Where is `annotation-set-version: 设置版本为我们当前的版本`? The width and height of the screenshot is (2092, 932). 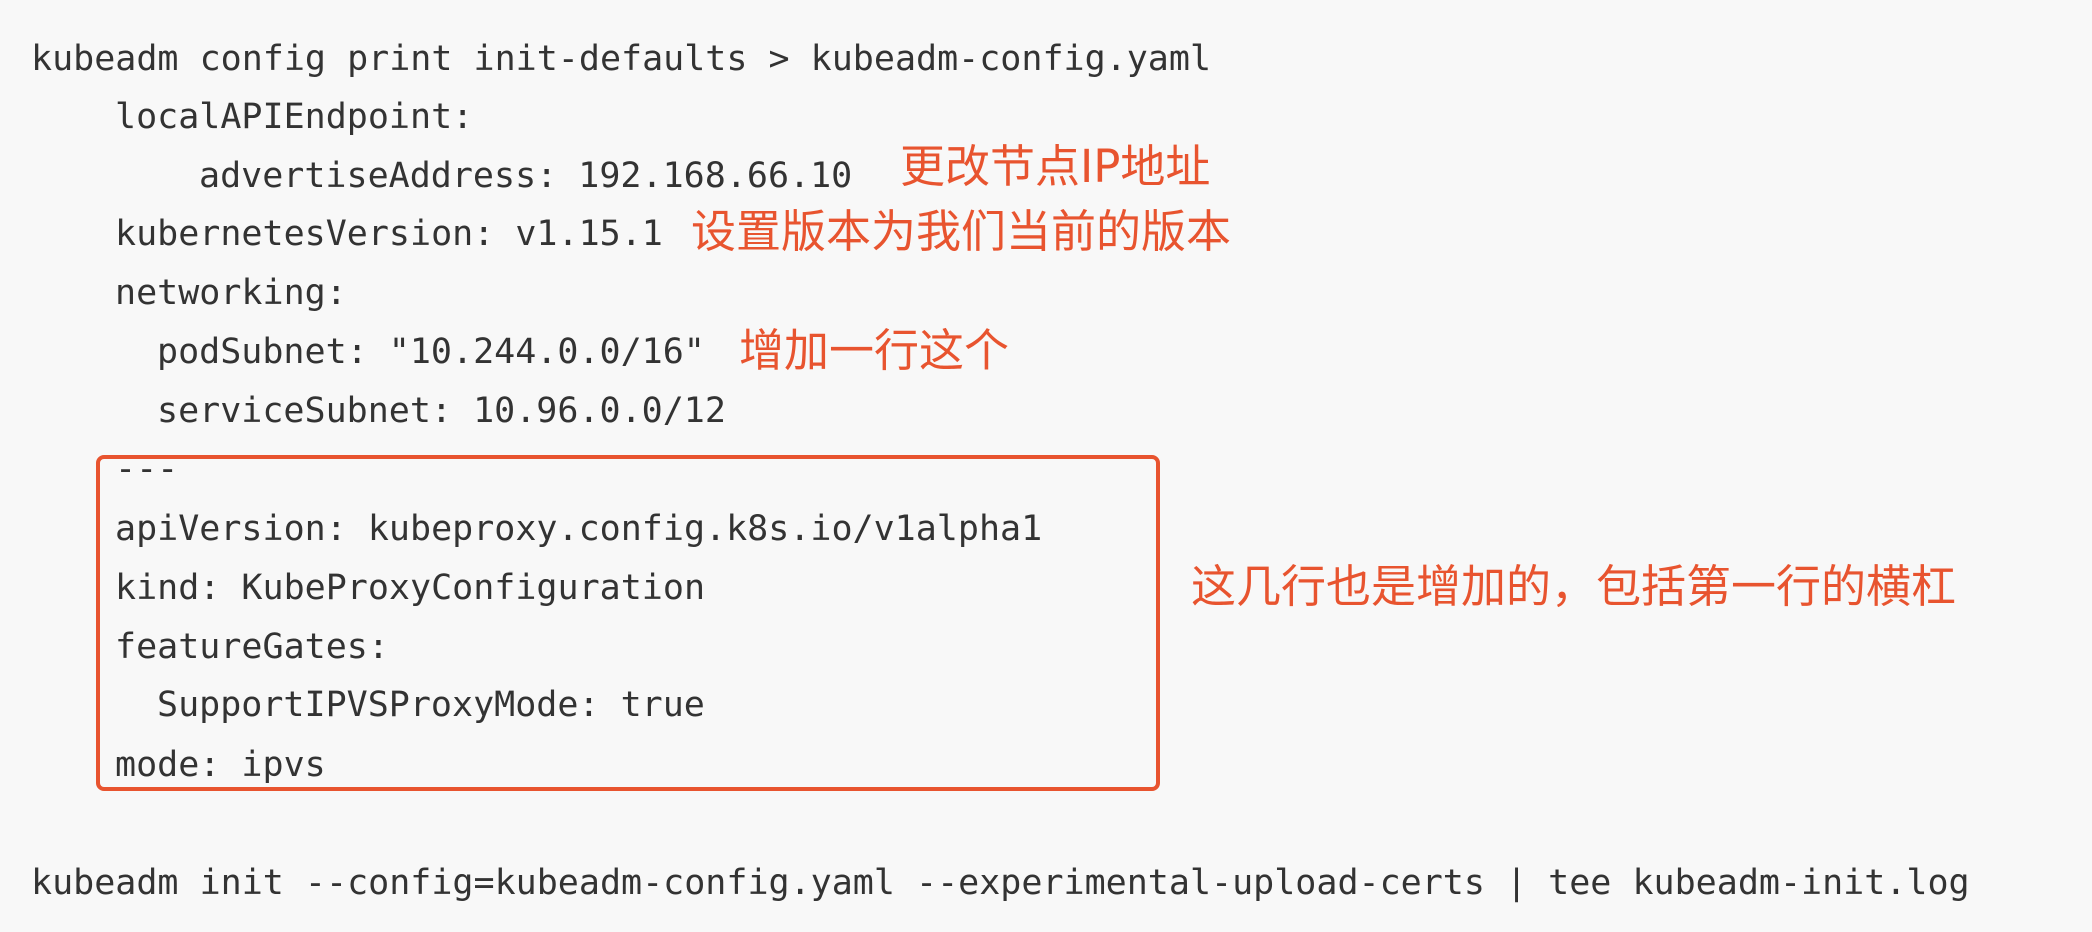 annotation-set-version: 设置版本为我们当前的版本 is located at coordinates (961, 231).